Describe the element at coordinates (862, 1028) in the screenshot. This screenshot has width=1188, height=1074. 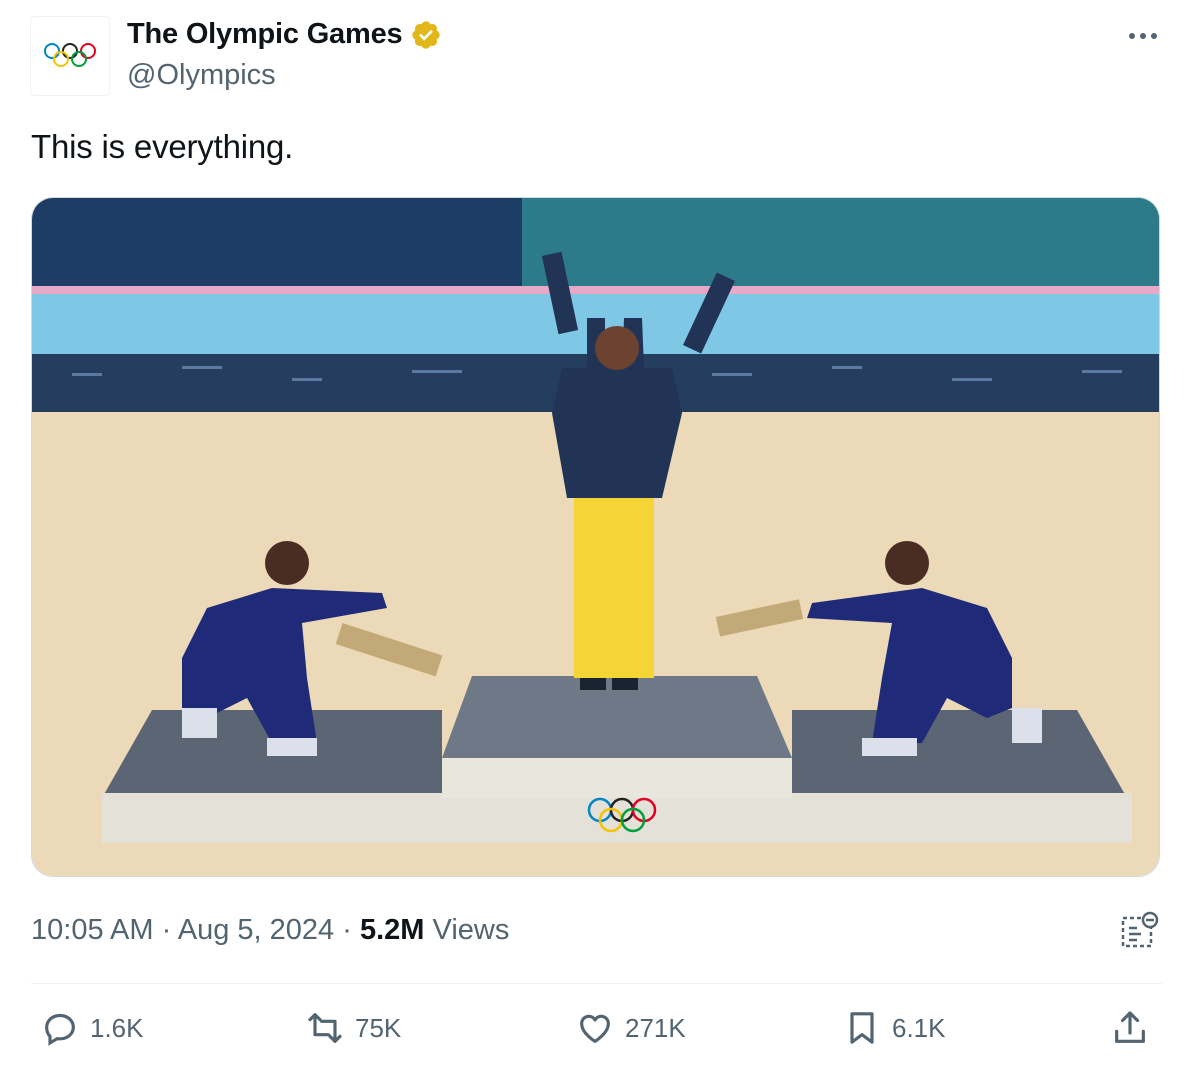
I see `bookmark-icon` at that location.